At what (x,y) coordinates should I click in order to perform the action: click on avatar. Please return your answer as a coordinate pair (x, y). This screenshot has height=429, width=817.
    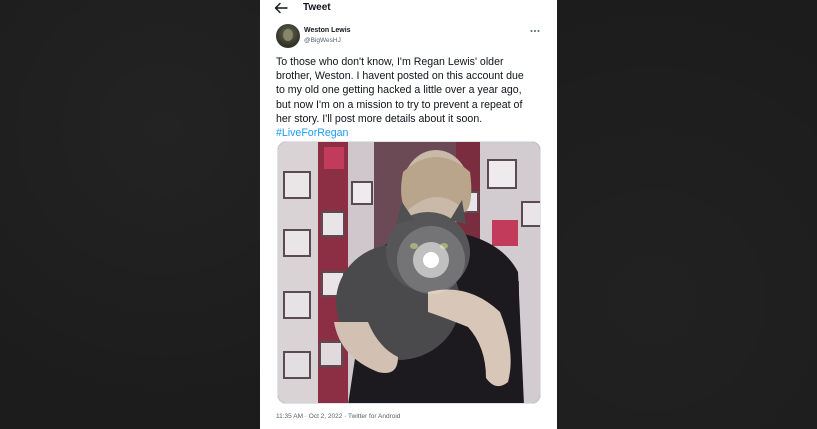
    Looking at the image, I should click on (288, 36).